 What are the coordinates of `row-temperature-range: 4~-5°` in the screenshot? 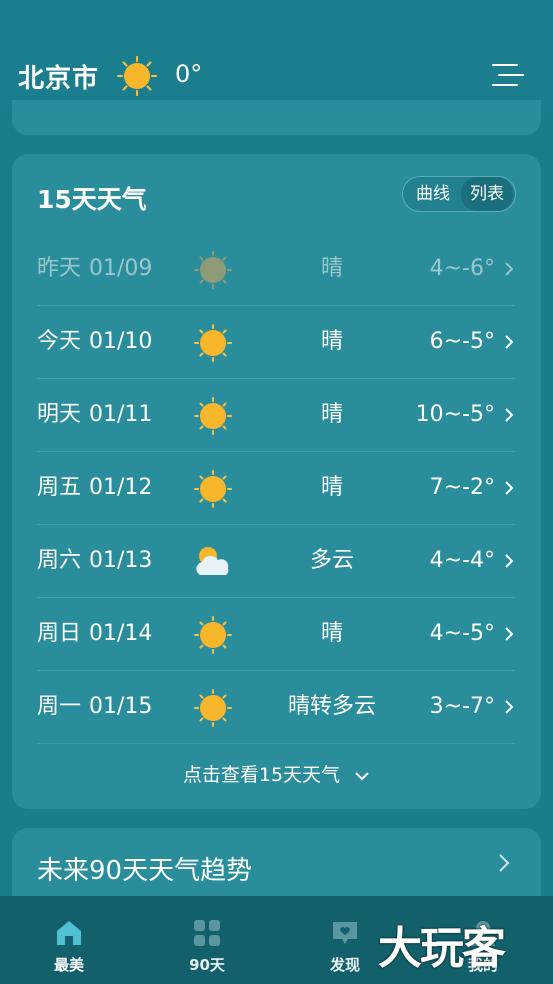 It's located at (462, 633).